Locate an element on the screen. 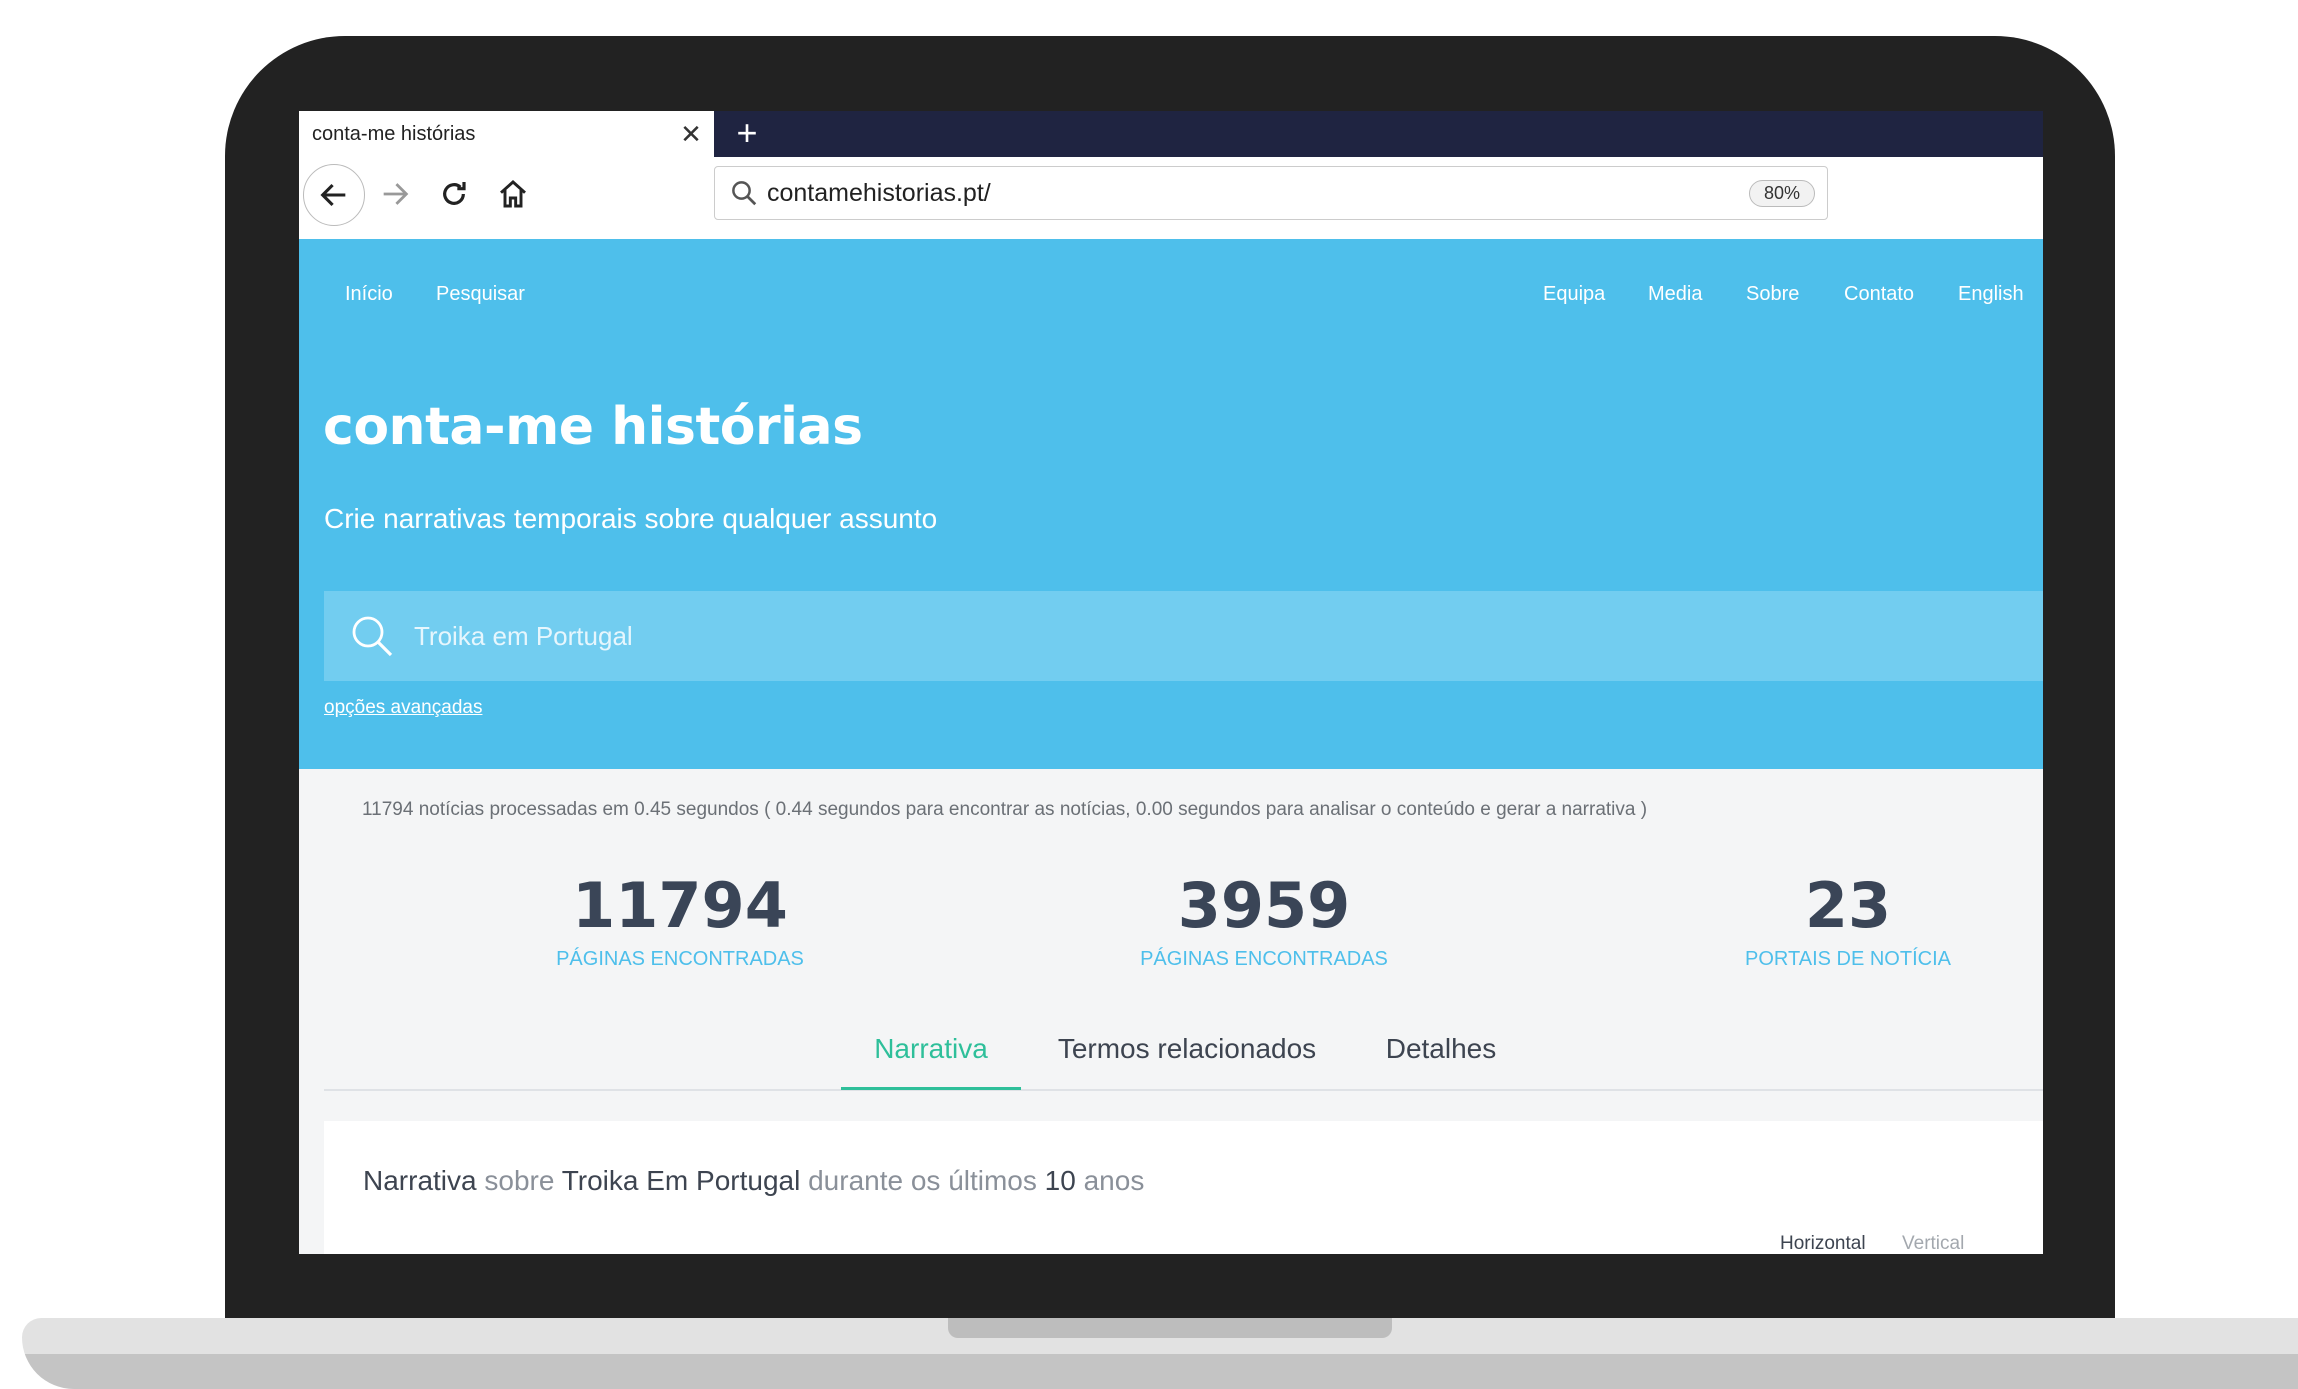  narrative-heading-text: anos is located at coordinates (1114, 1180).